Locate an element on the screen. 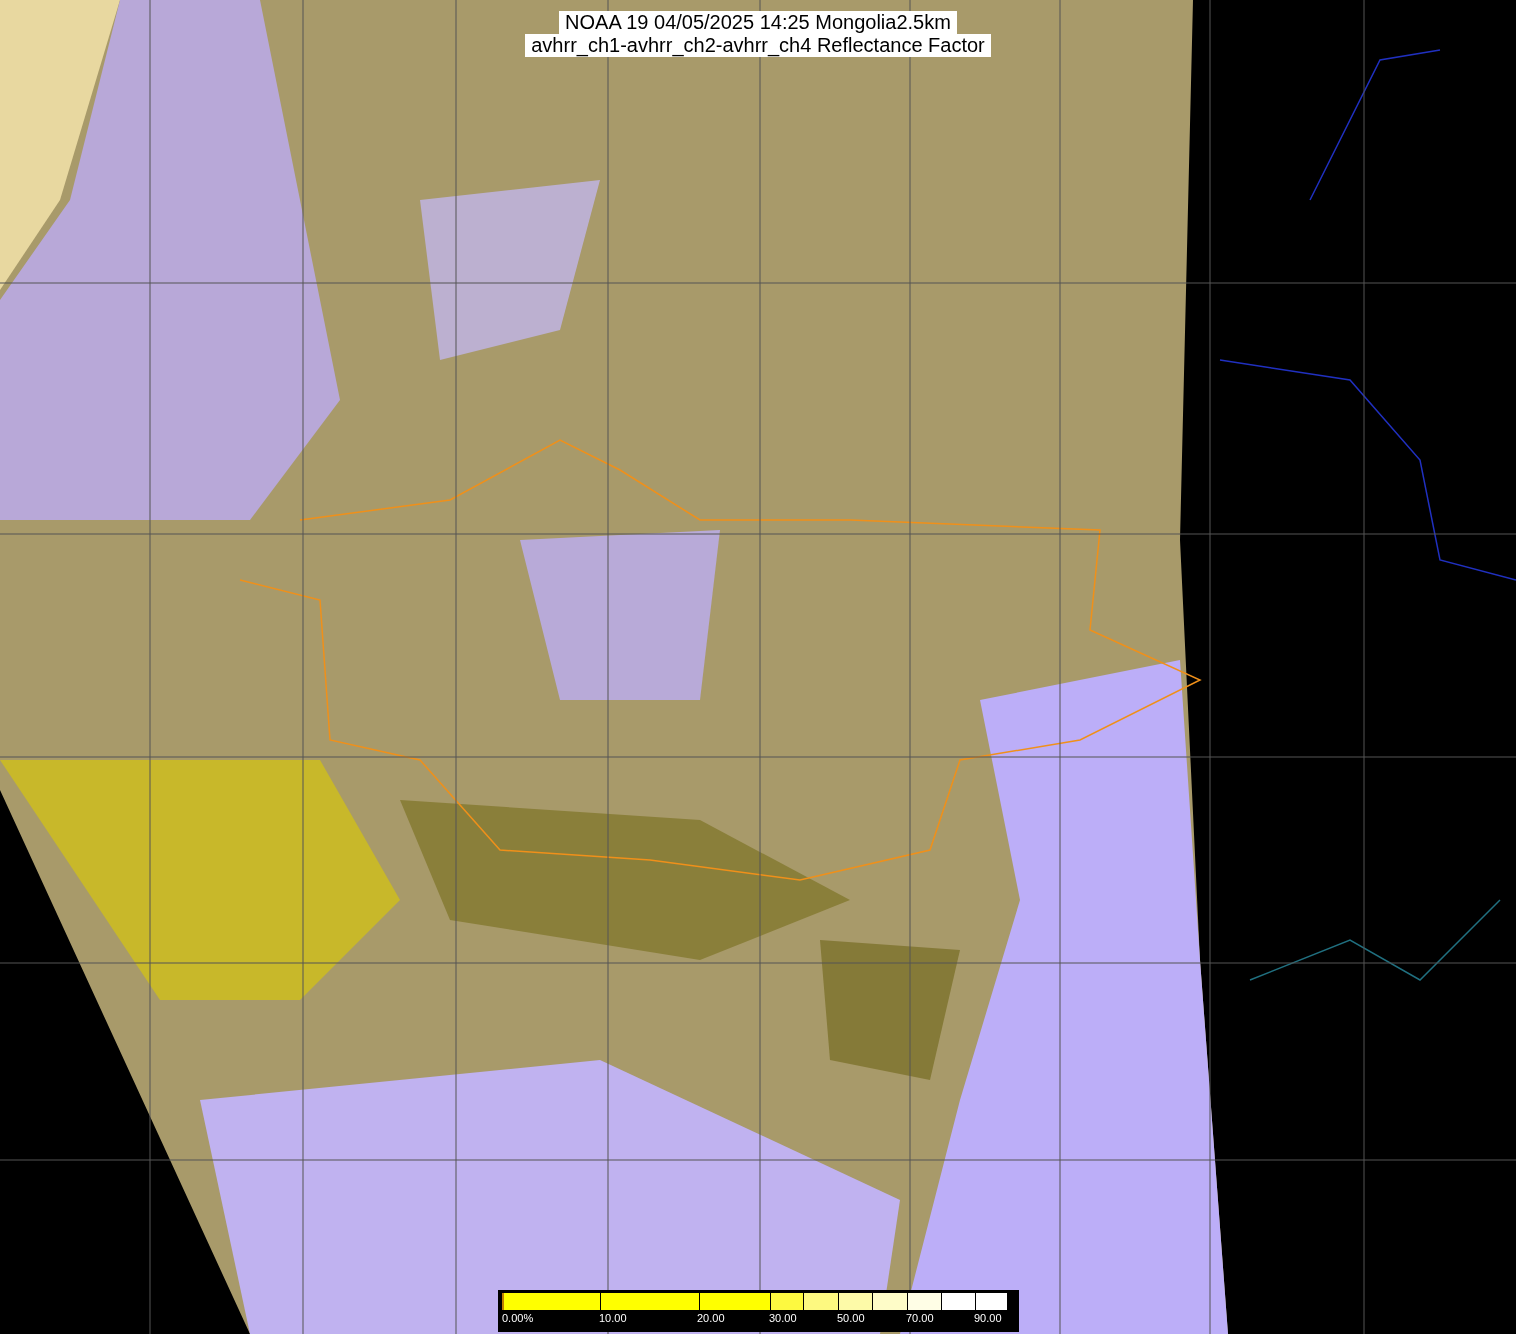 The image size is (1516, 1334). scale-tick-label: 50.00 is located at coordinates (851, 1318).